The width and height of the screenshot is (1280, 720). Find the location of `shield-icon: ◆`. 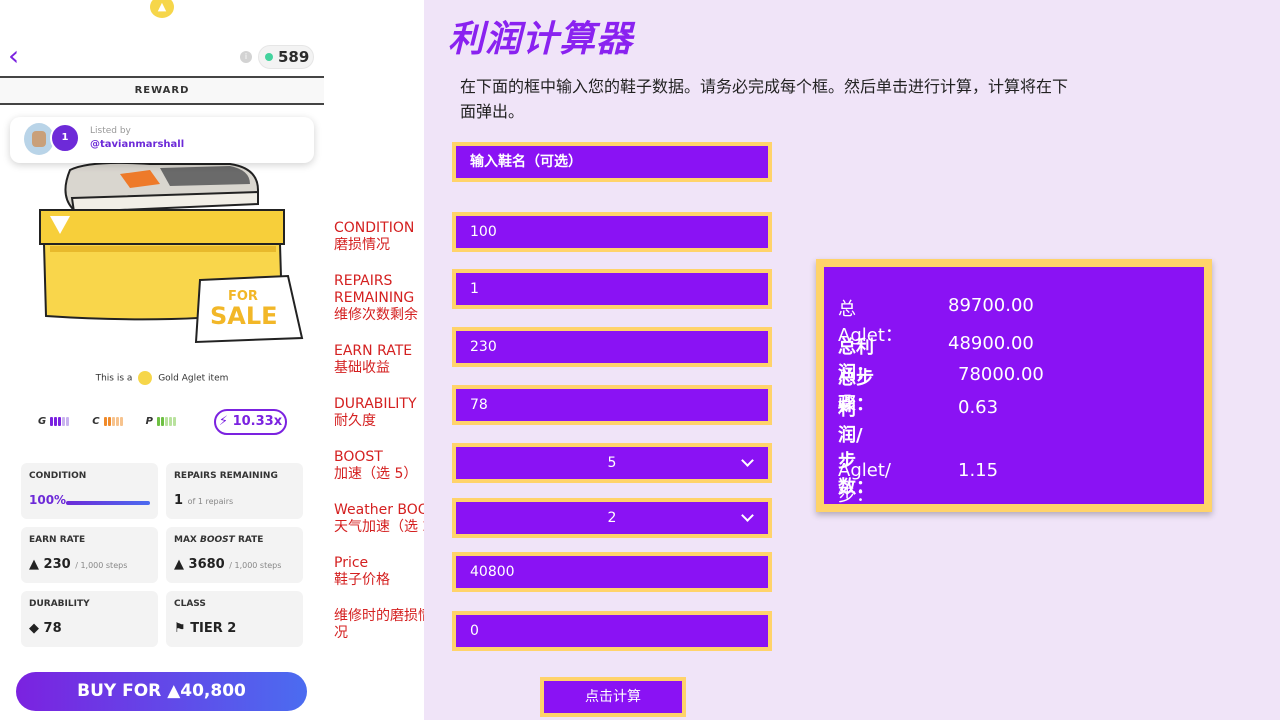

shield-icon: ◆ is located at coordinates (34, 628).